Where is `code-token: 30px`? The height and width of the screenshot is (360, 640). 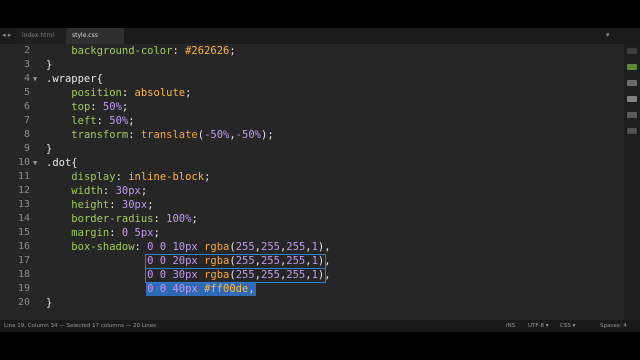
code-token: 30px is located at coordinates (128, 191).